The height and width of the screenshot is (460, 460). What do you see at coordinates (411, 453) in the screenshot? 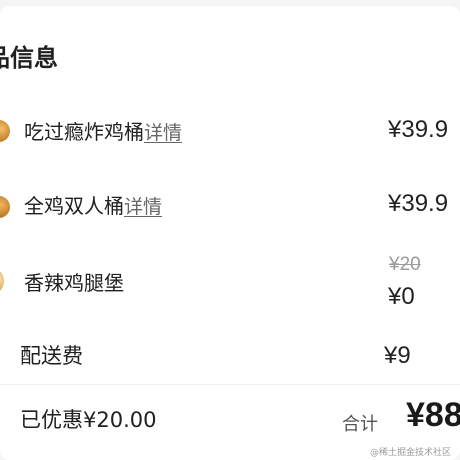
I see `watermark: @稀土掘金技术社区` at bounding box center [411, 453].